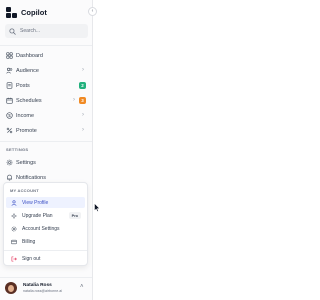 The image size is (320, 300). Describe the element at coordinates (25, 115) in the screenshot. I see `sidebar-item-label: Income` at that location.